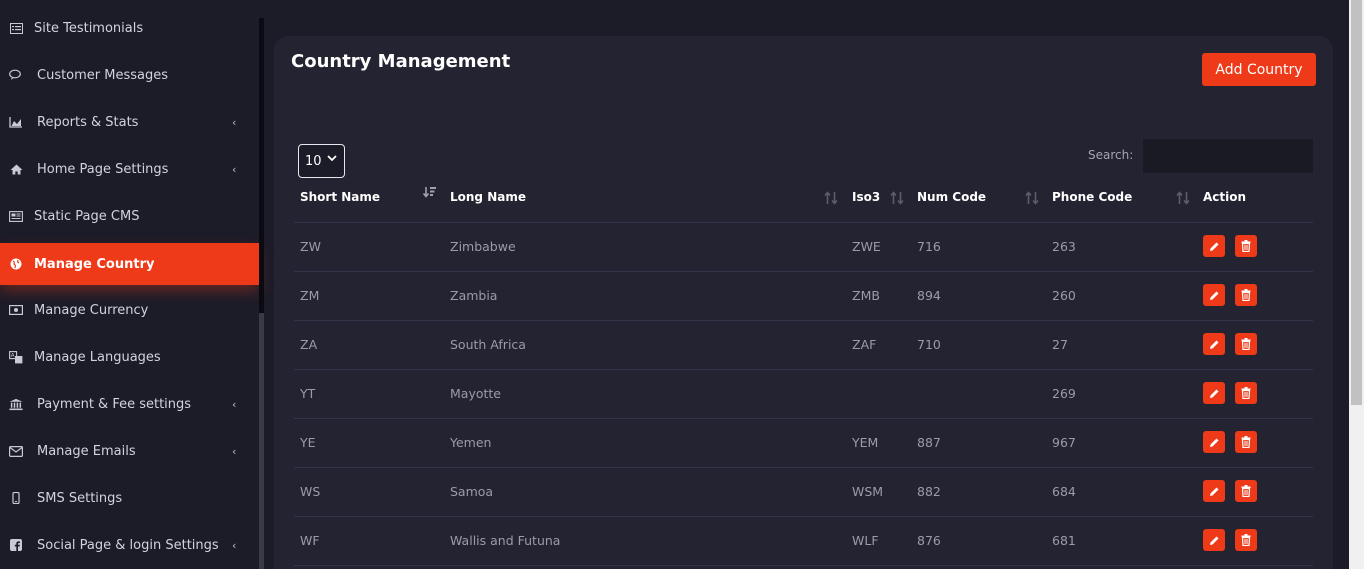  I want to click on cell-phone-code: 27, so click(1060, 344).